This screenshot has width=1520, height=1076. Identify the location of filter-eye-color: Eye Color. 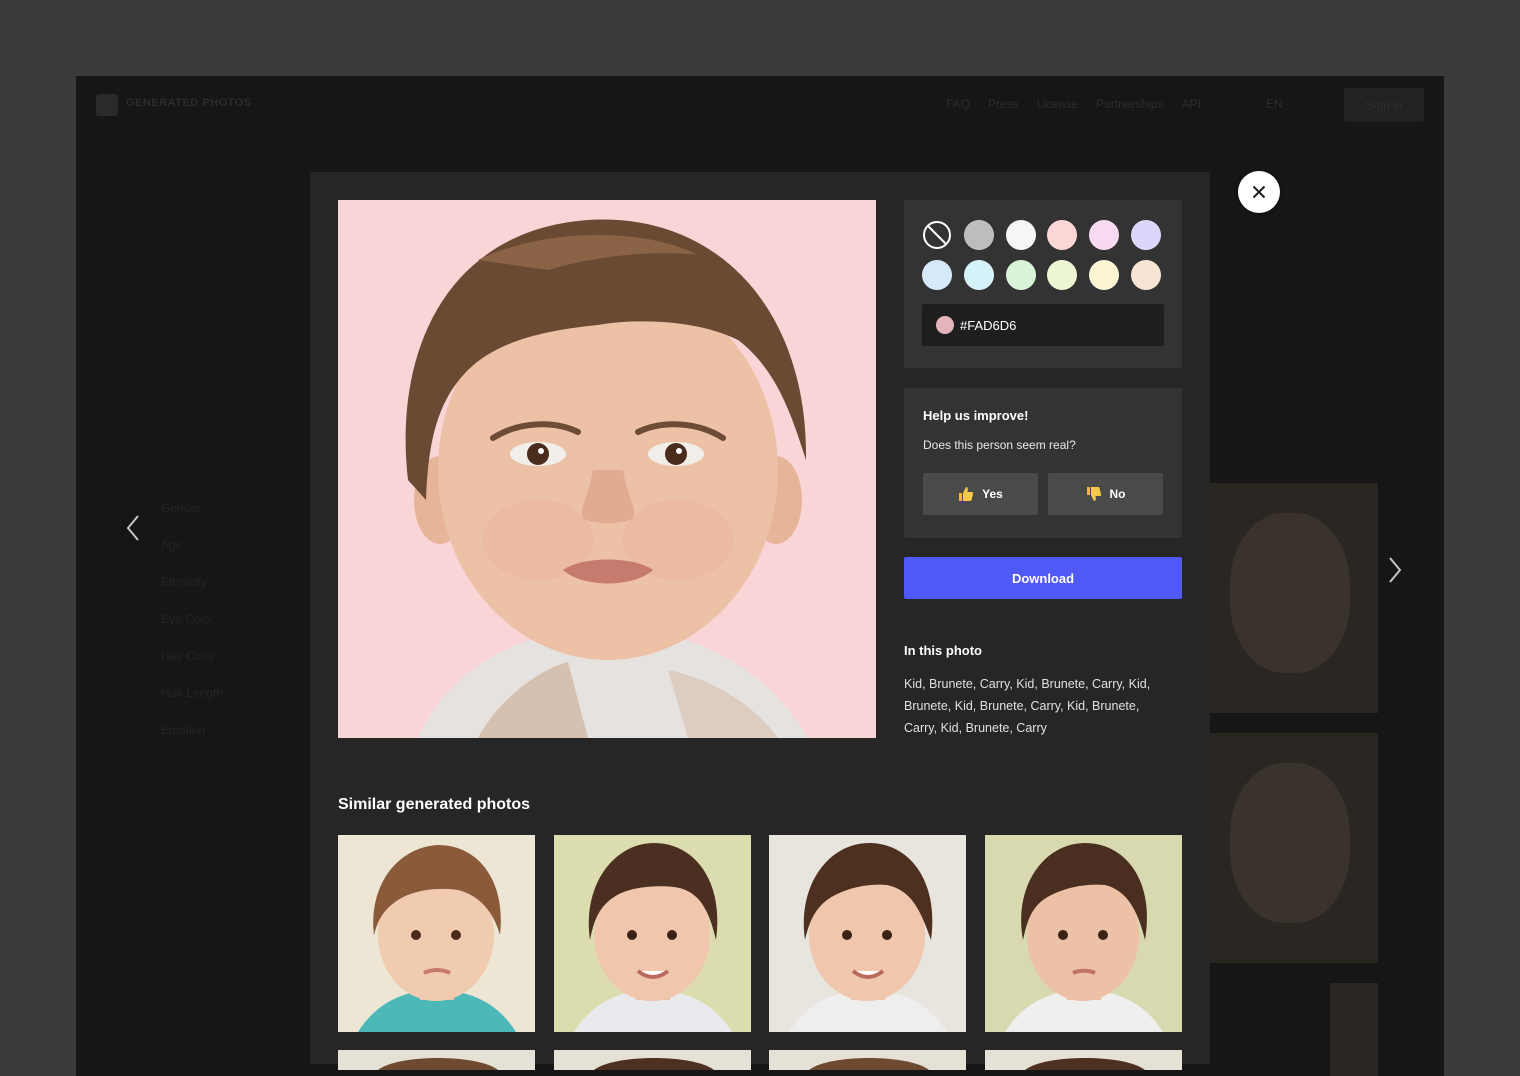
(187, 619).